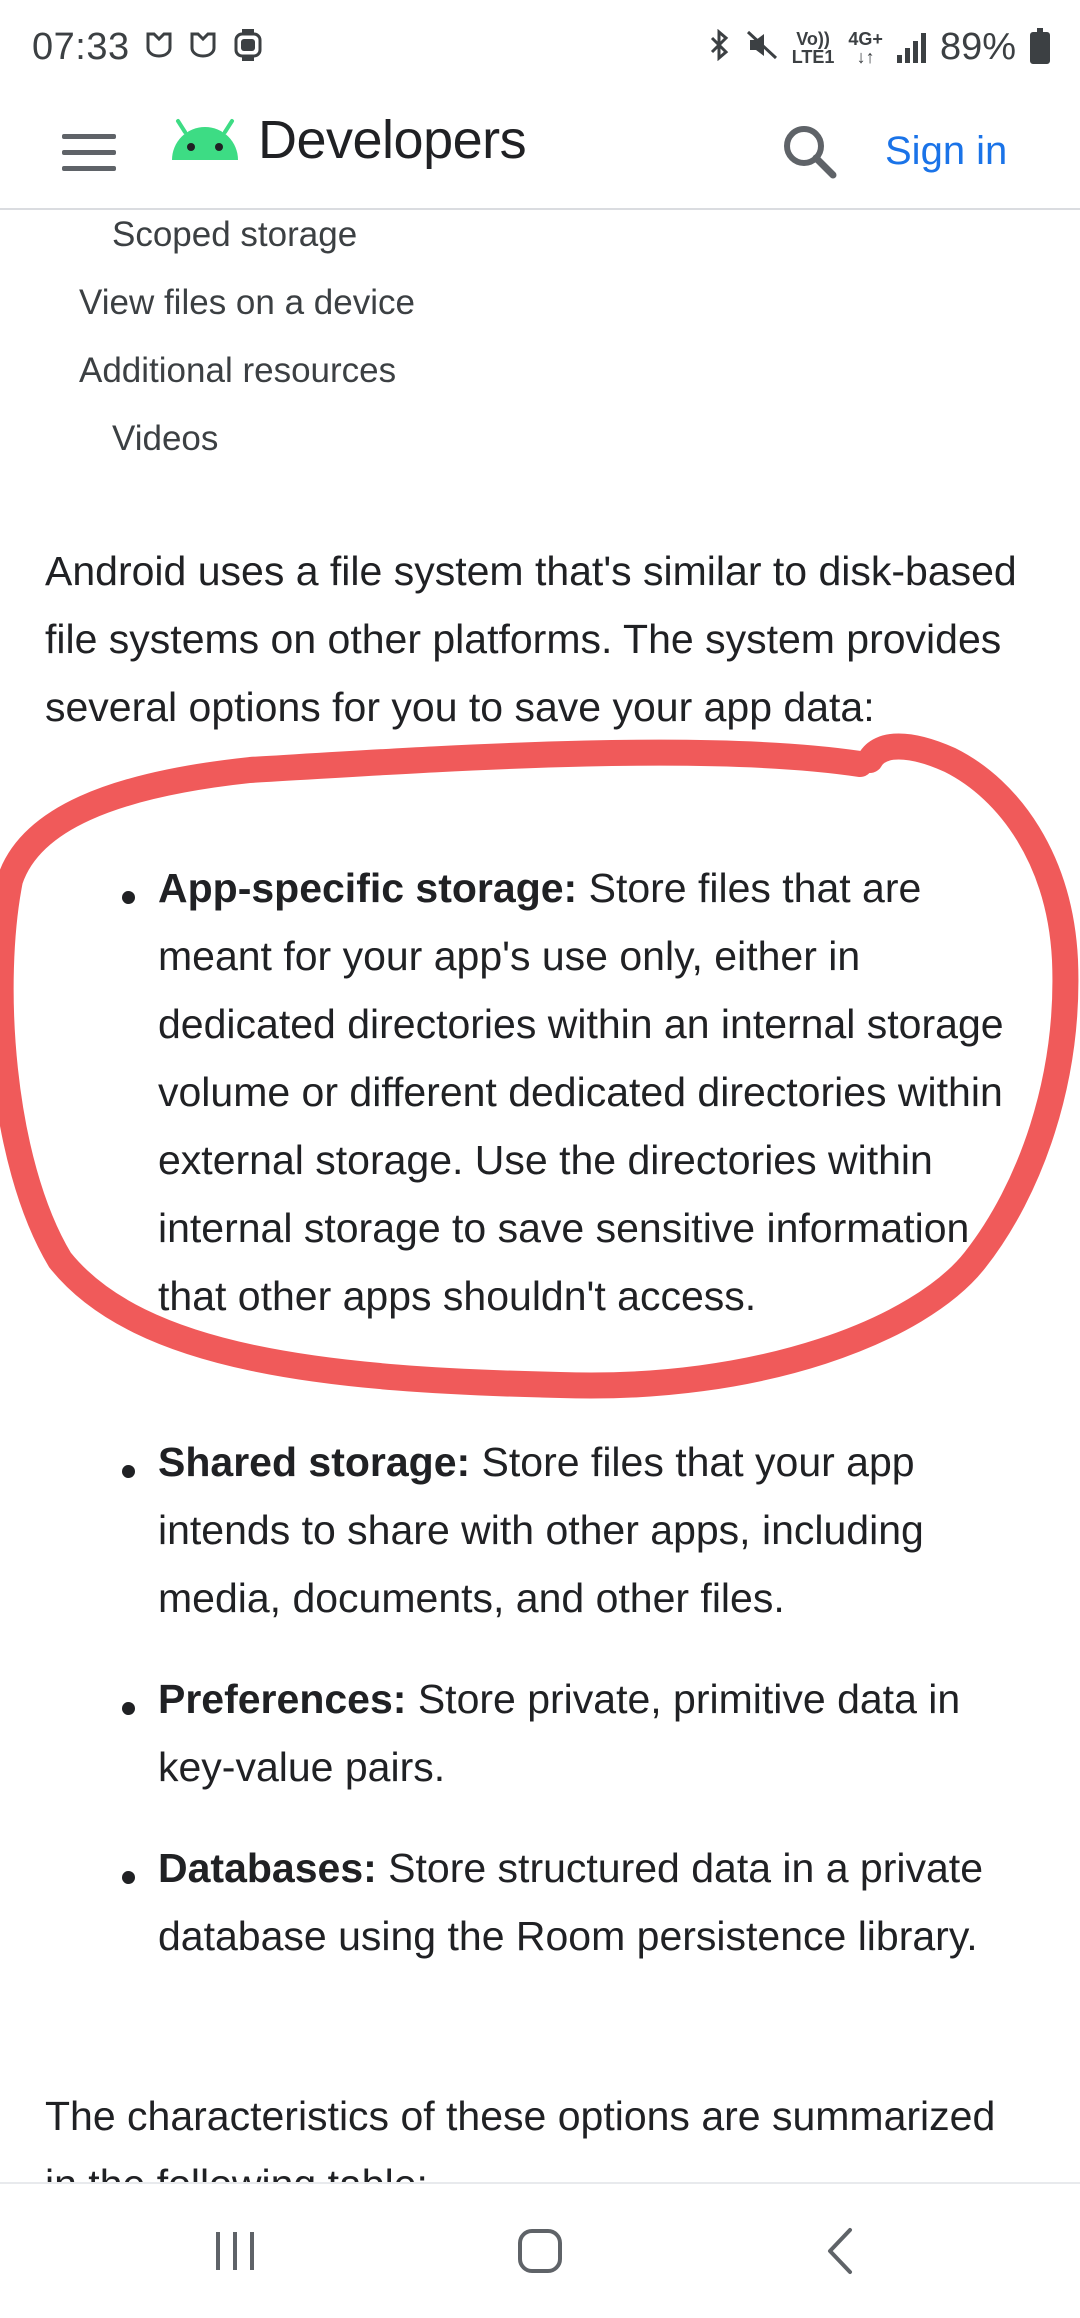 This screenshot has height=2318, width=1080. What do you see at coordinates (813, 38) in the screenshot?
I see `volte-label: Vo))` at bounding box center [813, 38].